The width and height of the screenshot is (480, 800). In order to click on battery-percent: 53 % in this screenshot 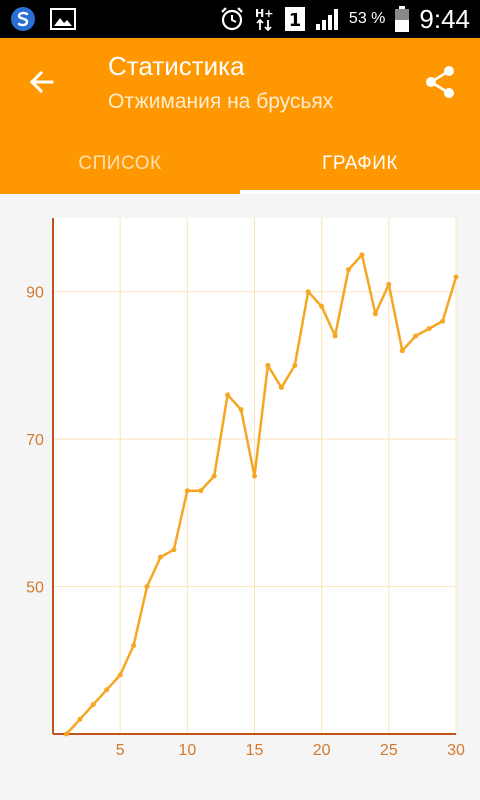, I will do `click(367, 18)`.